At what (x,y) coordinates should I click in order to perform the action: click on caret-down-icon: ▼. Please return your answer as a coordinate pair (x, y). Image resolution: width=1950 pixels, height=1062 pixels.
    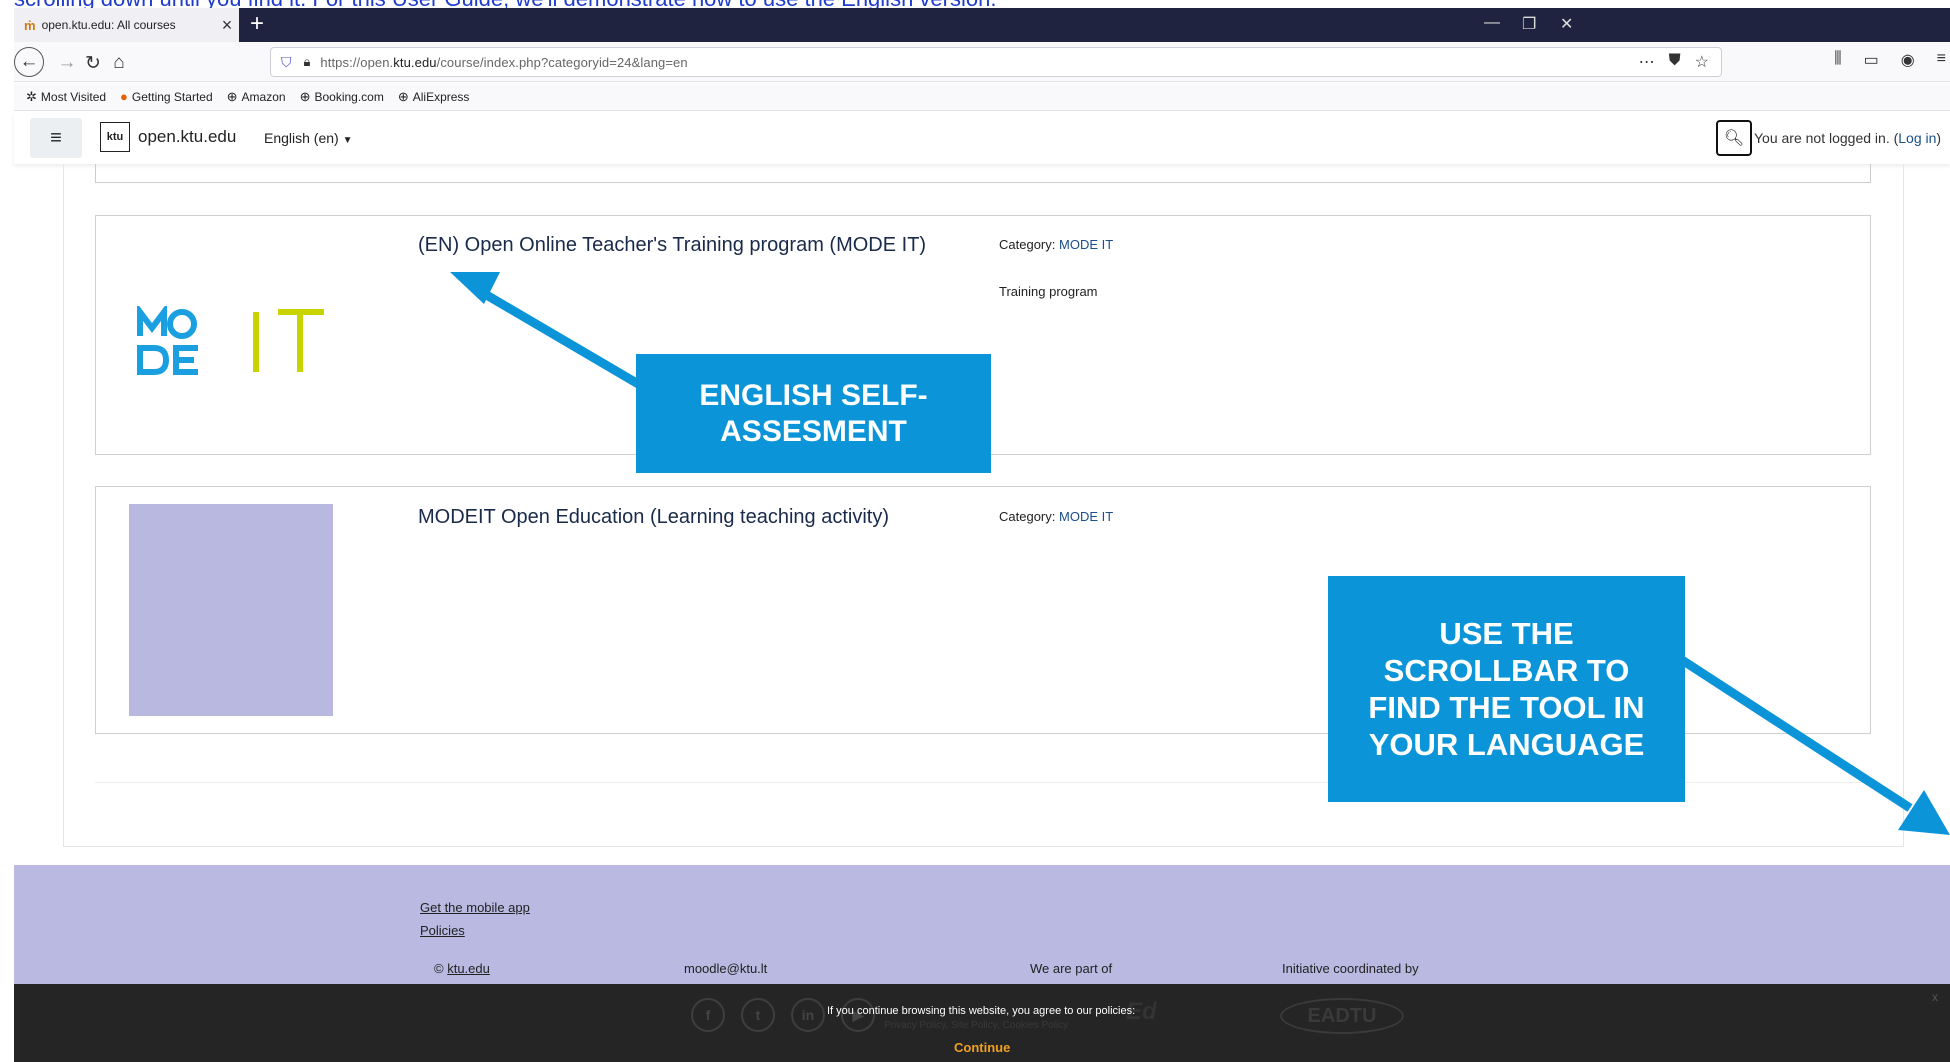
    Looking at the image, I should click on (347, 140).